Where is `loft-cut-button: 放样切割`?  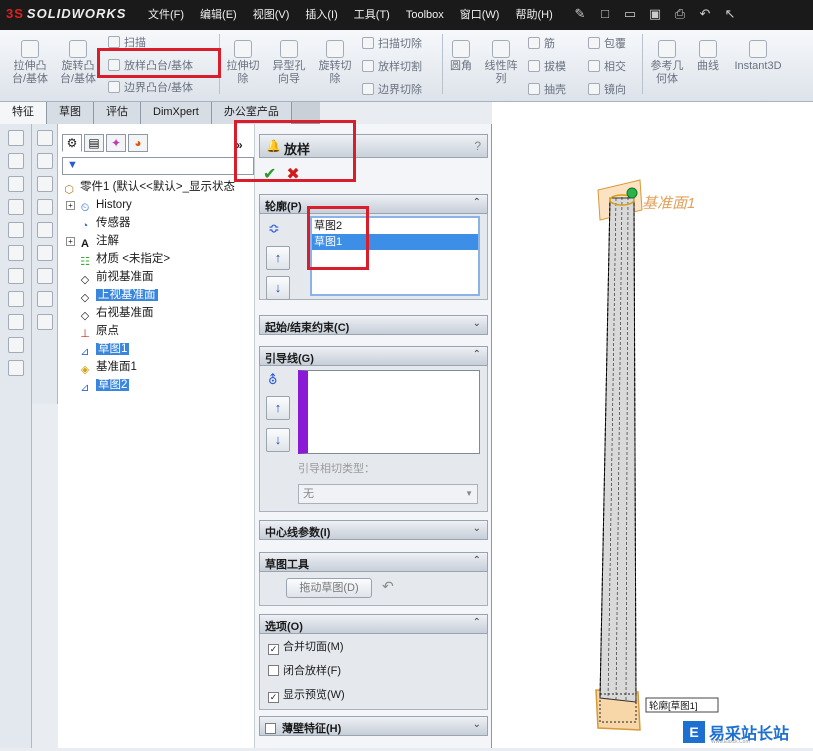 loft-cut-button: 放样切割 is located at coordinates (392, 66).